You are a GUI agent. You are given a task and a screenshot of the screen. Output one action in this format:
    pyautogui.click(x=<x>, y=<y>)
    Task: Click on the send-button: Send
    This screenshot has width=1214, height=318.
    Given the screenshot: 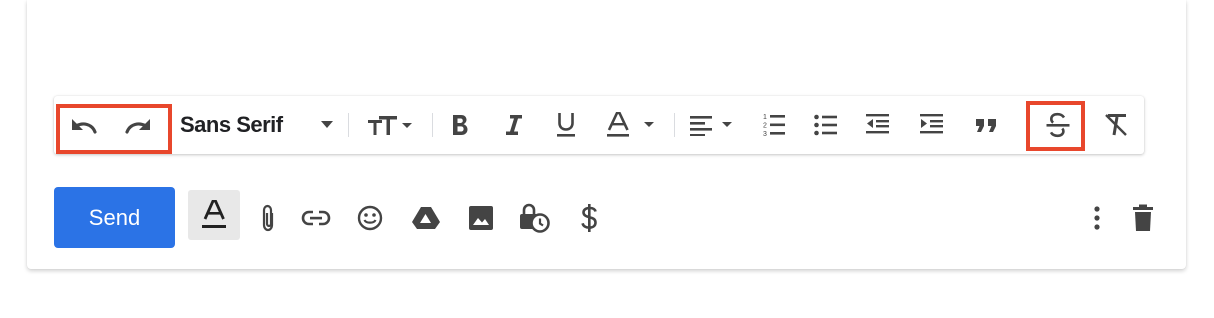 What is the action you would take?
    pyautogui.click(x=114, y=217)
    